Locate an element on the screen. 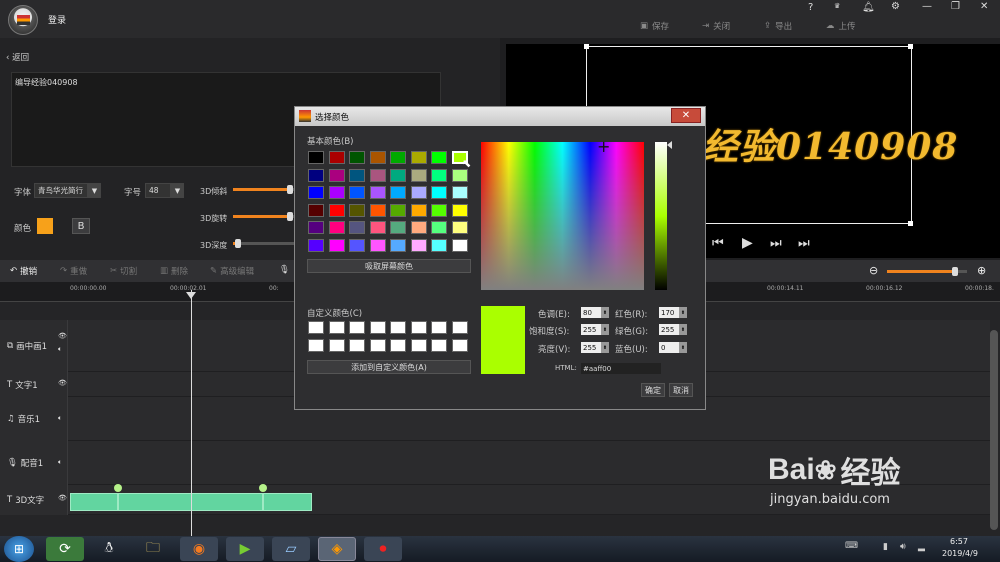 This screenshot has height=562, width=1000. undo-button: ↶ 撤销 is located at coordinates (23, 271).